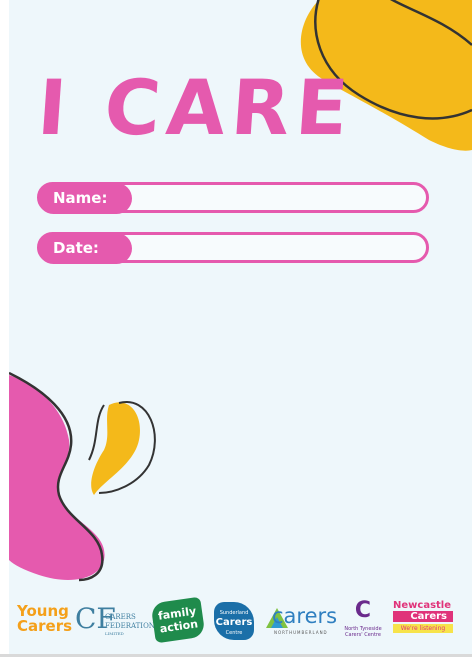  Describe the element at coordinates (300, 620) in the screenshot. I see `carers-northumberland-logo: carers NORTHUMBERLAND` at that location.